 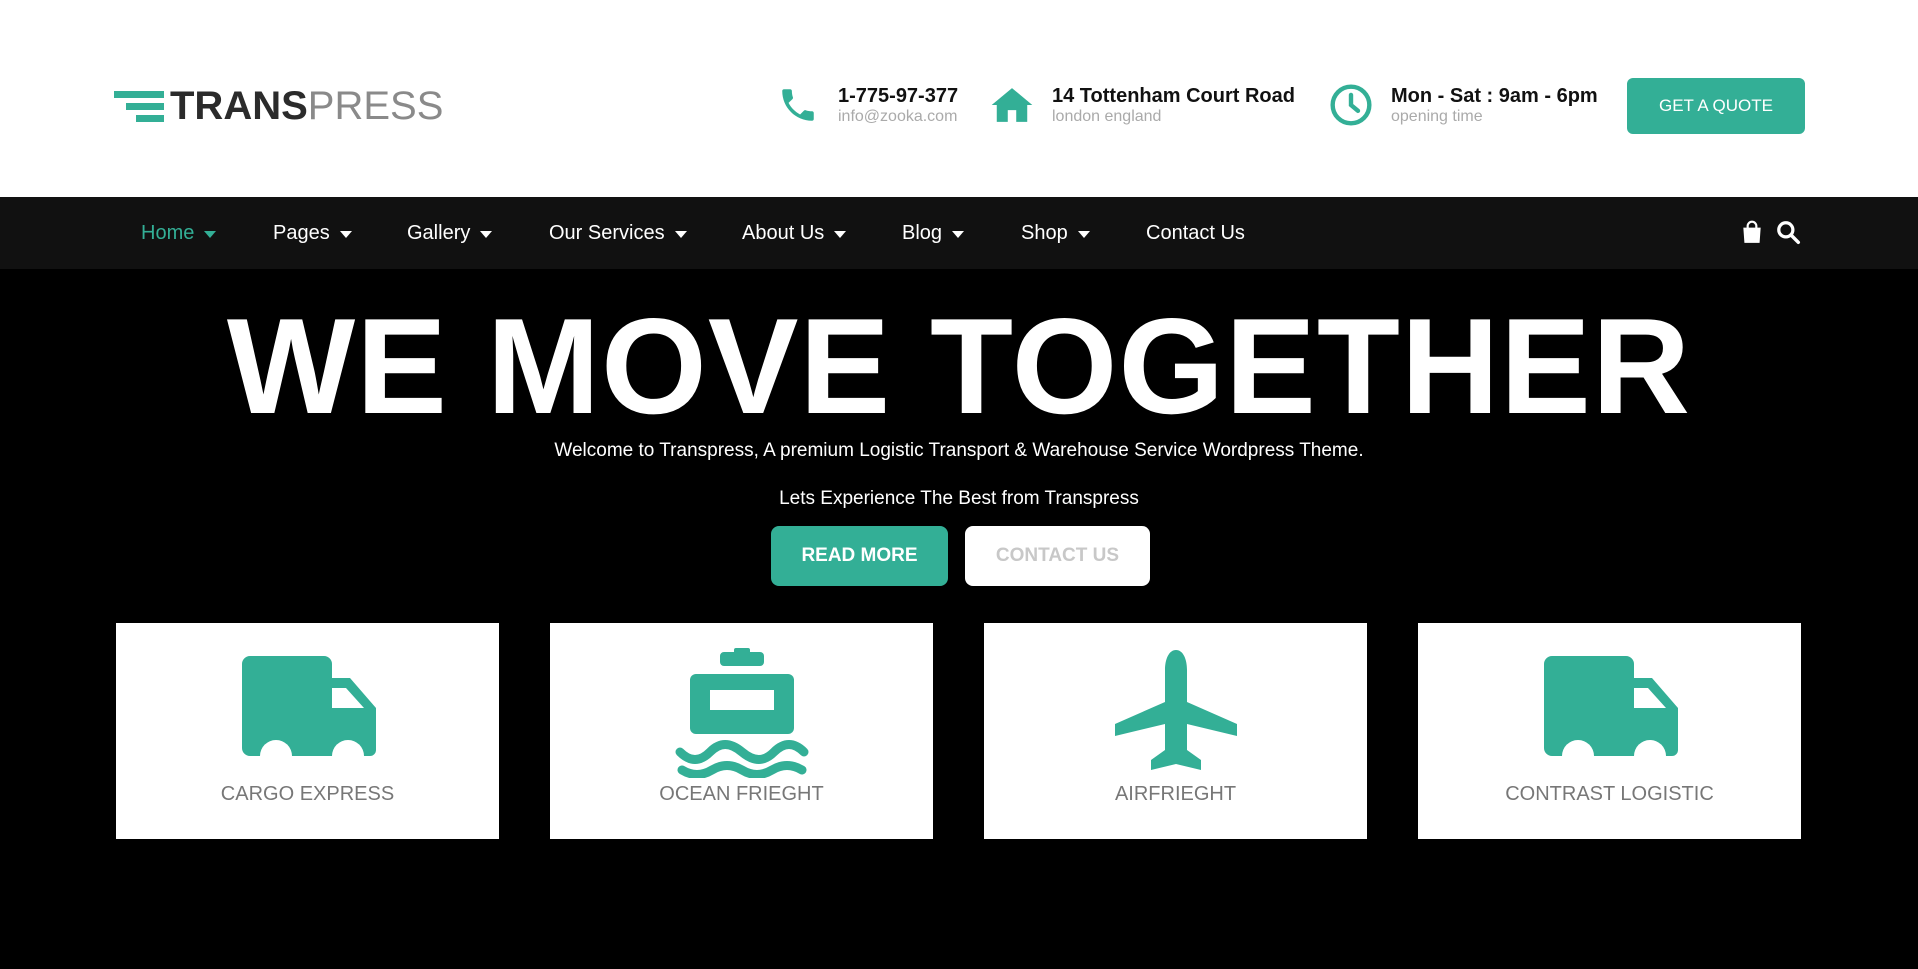 I want to click on nav-item-our-services: Our Services, so click(x=618, y=233).